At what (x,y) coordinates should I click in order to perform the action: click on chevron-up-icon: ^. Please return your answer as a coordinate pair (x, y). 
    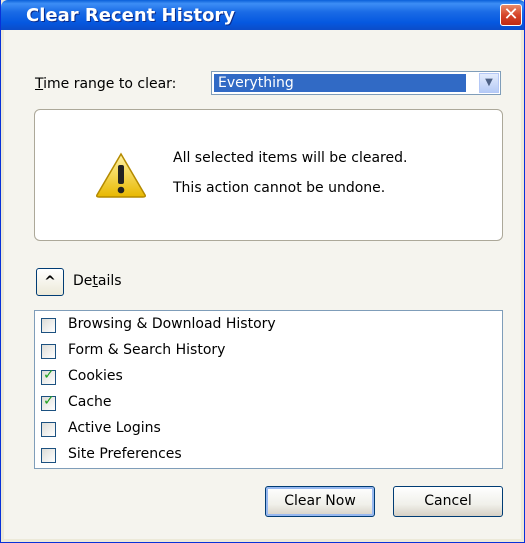
    Looking at the image, I should click on (50, 282).